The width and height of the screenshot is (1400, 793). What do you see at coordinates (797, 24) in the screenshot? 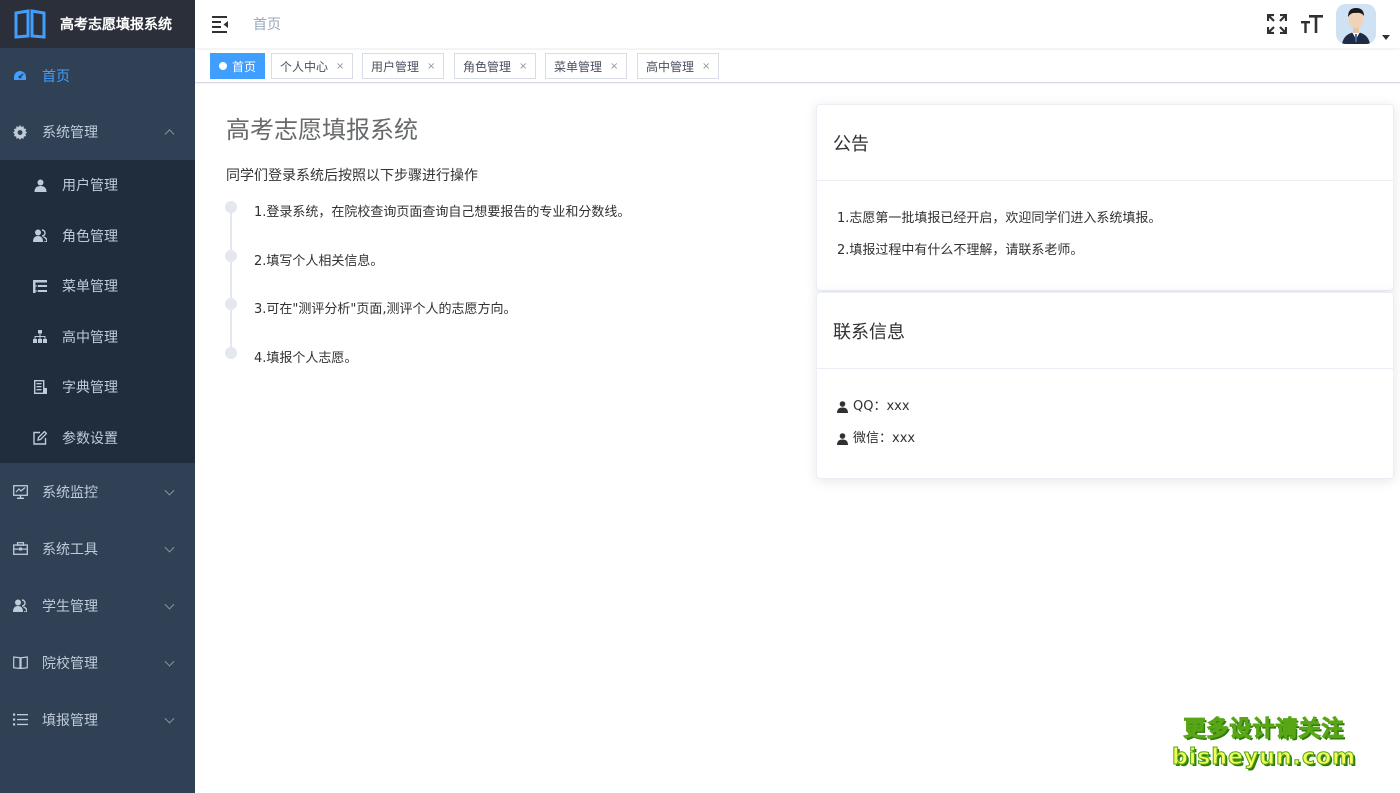
I see `navbar: 首页` at bounding box center [797, 24].